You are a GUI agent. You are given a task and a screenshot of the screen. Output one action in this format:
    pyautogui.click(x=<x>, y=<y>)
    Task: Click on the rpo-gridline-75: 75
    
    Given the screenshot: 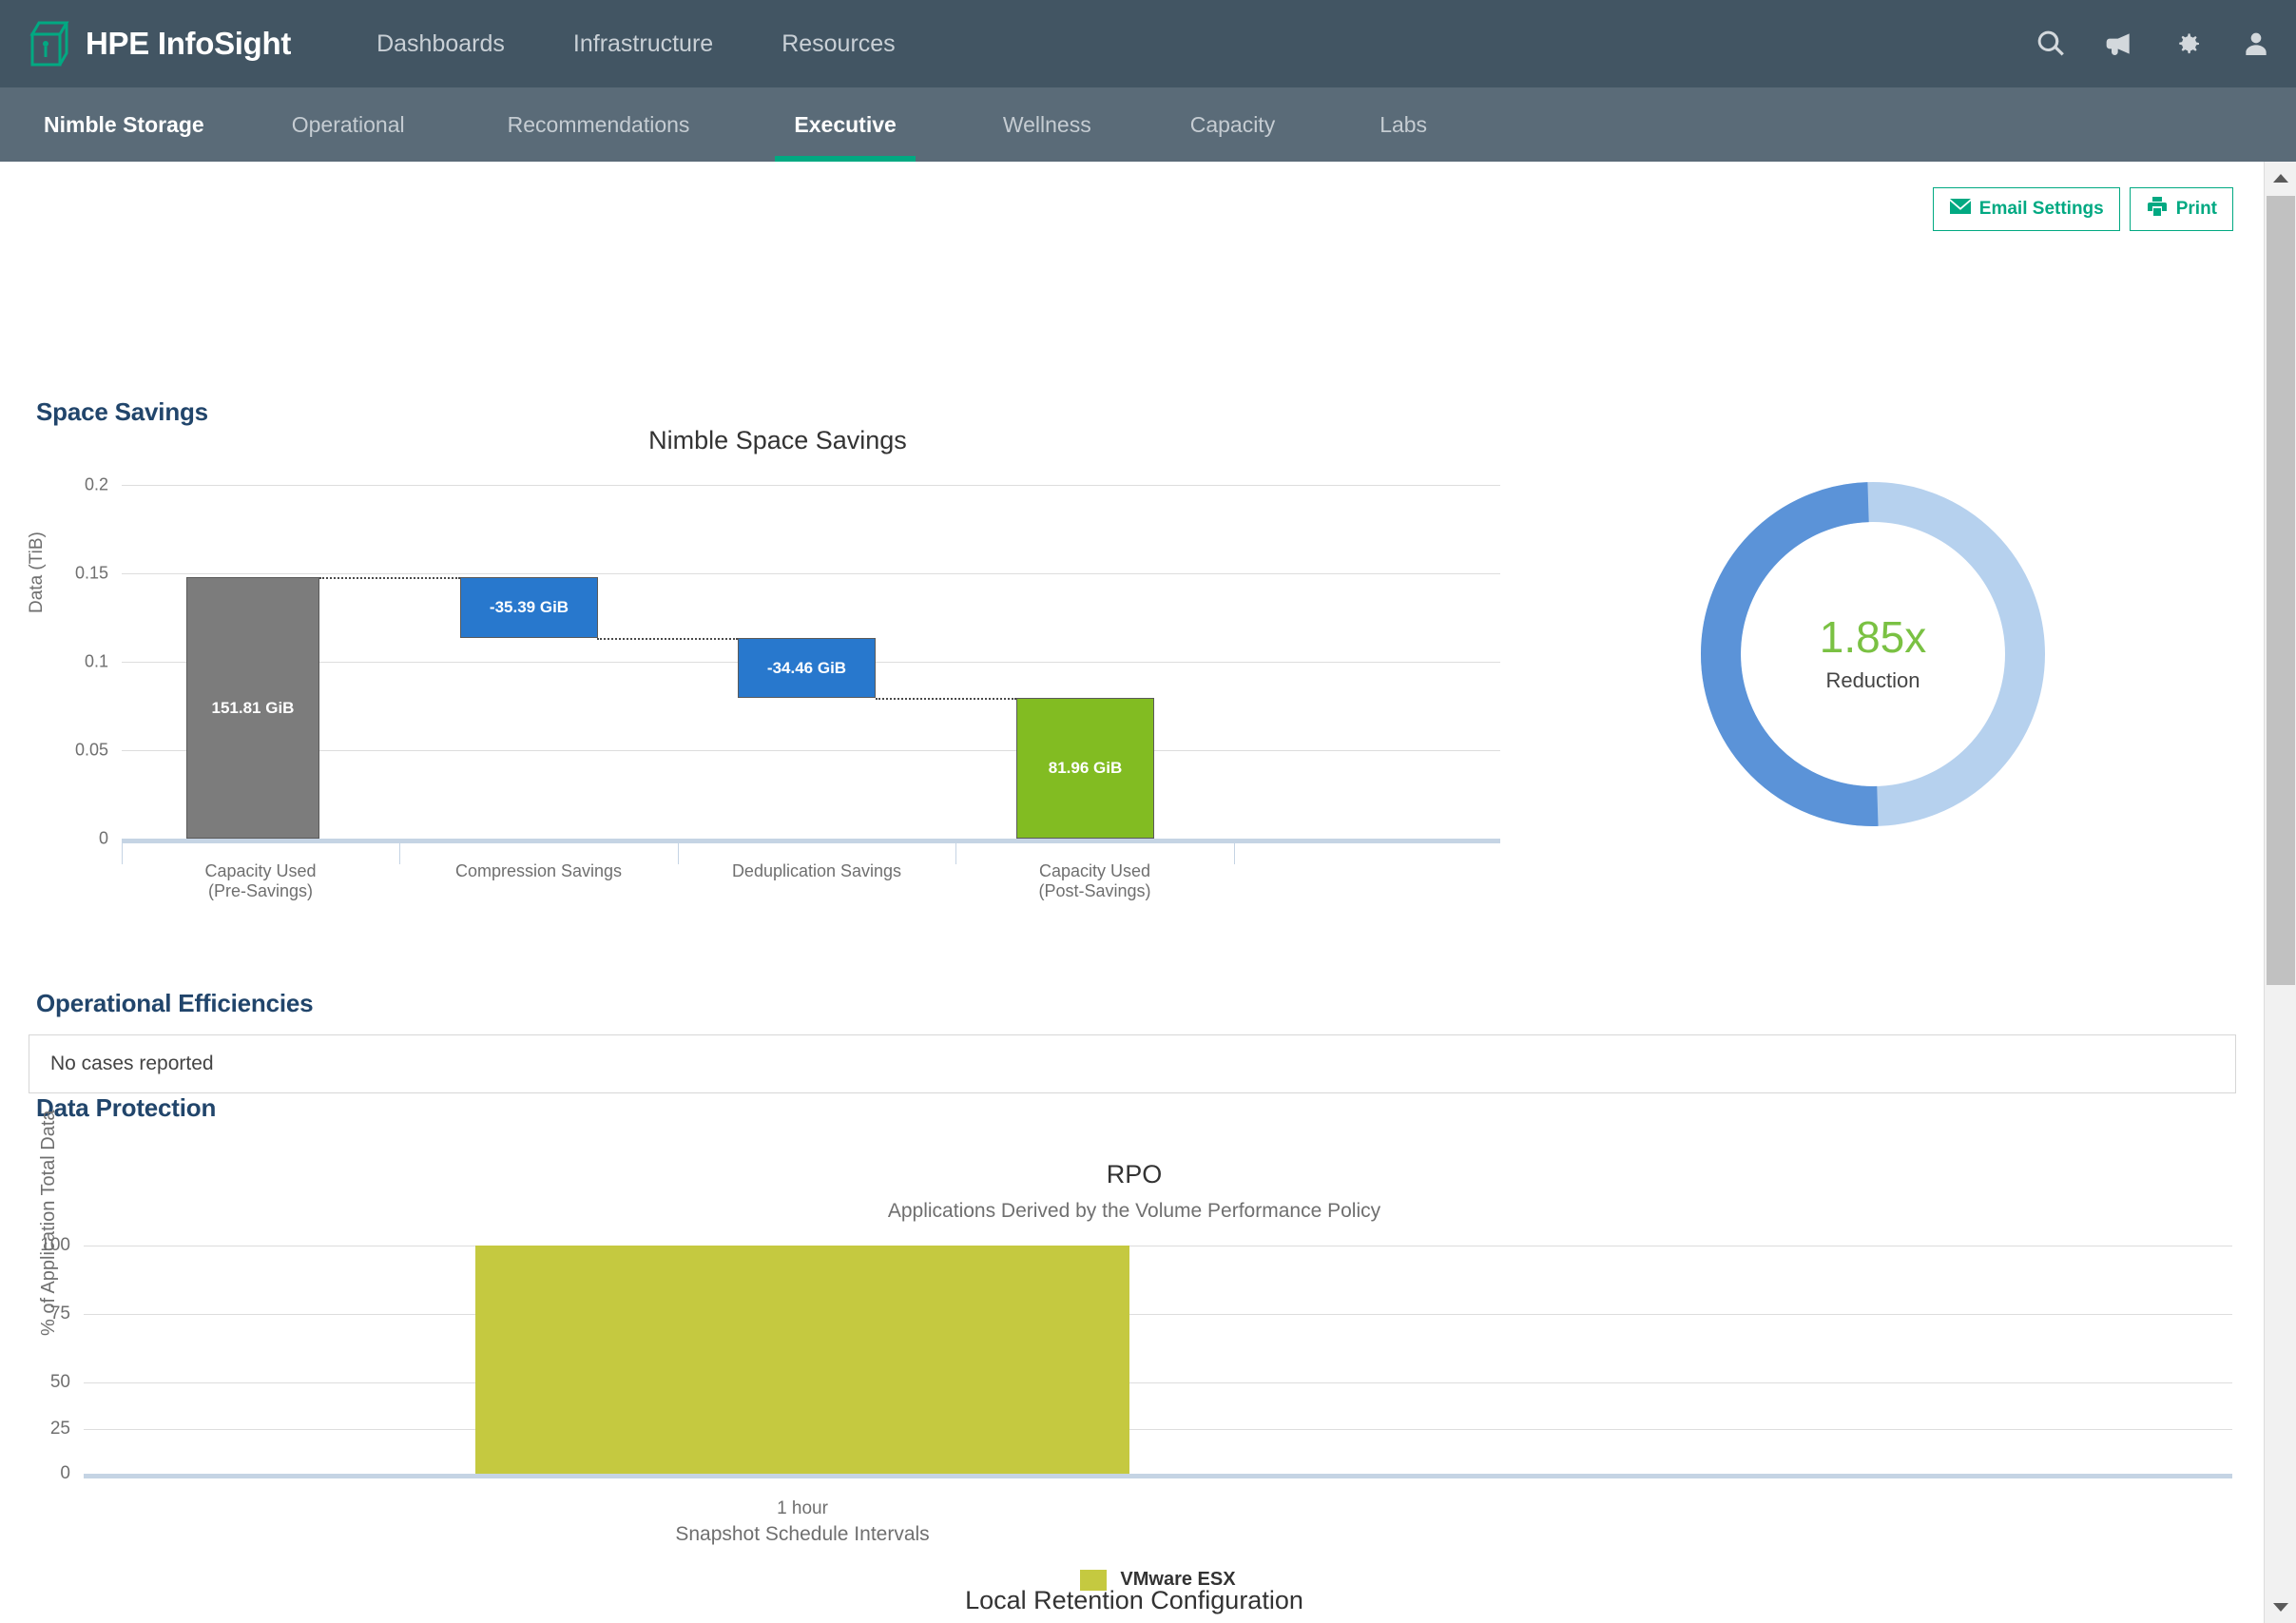 What is the action you would take?
    pyautogui.click(x=1141, y=1314)
    